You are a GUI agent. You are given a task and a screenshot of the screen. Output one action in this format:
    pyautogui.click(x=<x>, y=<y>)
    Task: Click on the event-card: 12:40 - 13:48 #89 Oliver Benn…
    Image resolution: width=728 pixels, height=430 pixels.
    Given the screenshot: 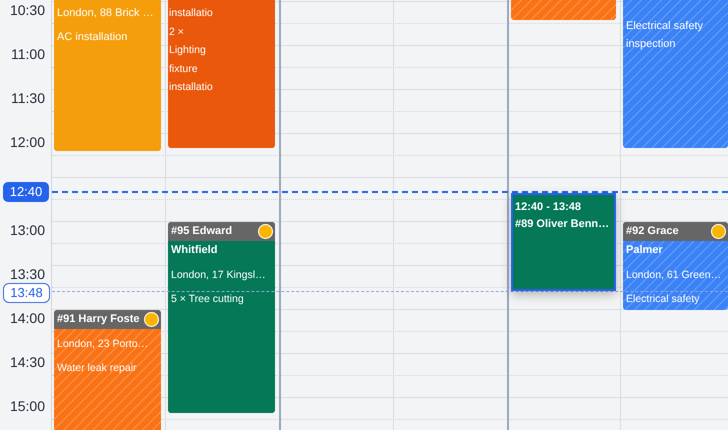 What is the action you would take?
    pyautogui.click(x=563, y=242)
    